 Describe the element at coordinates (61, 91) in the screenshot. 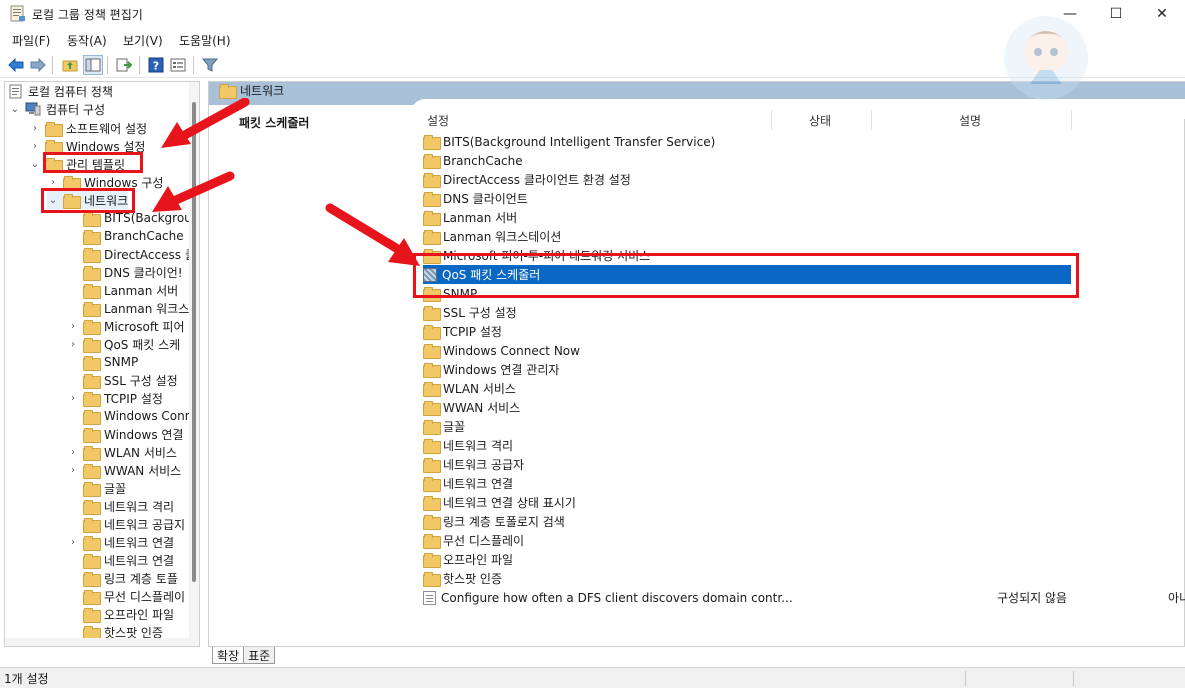

I see `tree-root: 로컬 컴퓨터 정책` at that location.